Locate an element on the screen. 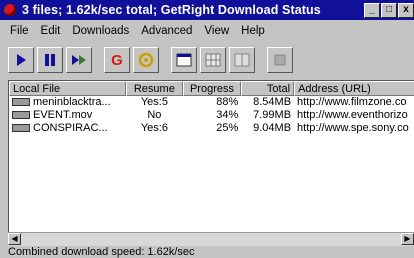 The height and width of the screenshot is (258, 414). g-label: G is located at coordinates (117, 60).